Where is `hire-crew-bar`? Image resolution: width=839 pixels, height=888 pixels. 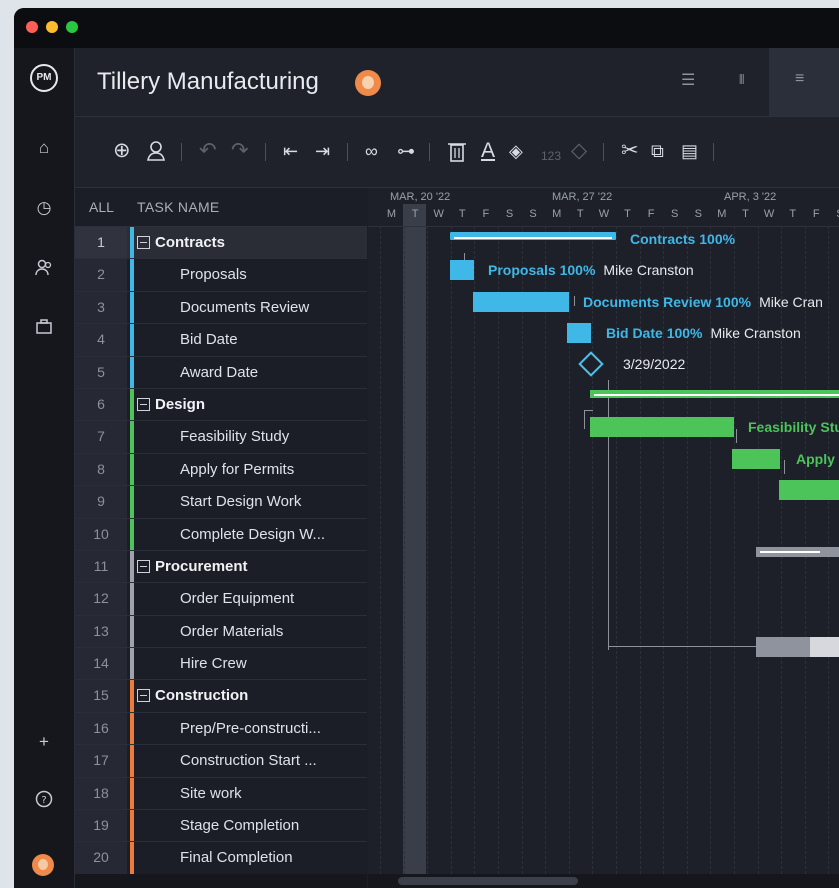 hire-crew-bar is located at coordinates (783, 647).